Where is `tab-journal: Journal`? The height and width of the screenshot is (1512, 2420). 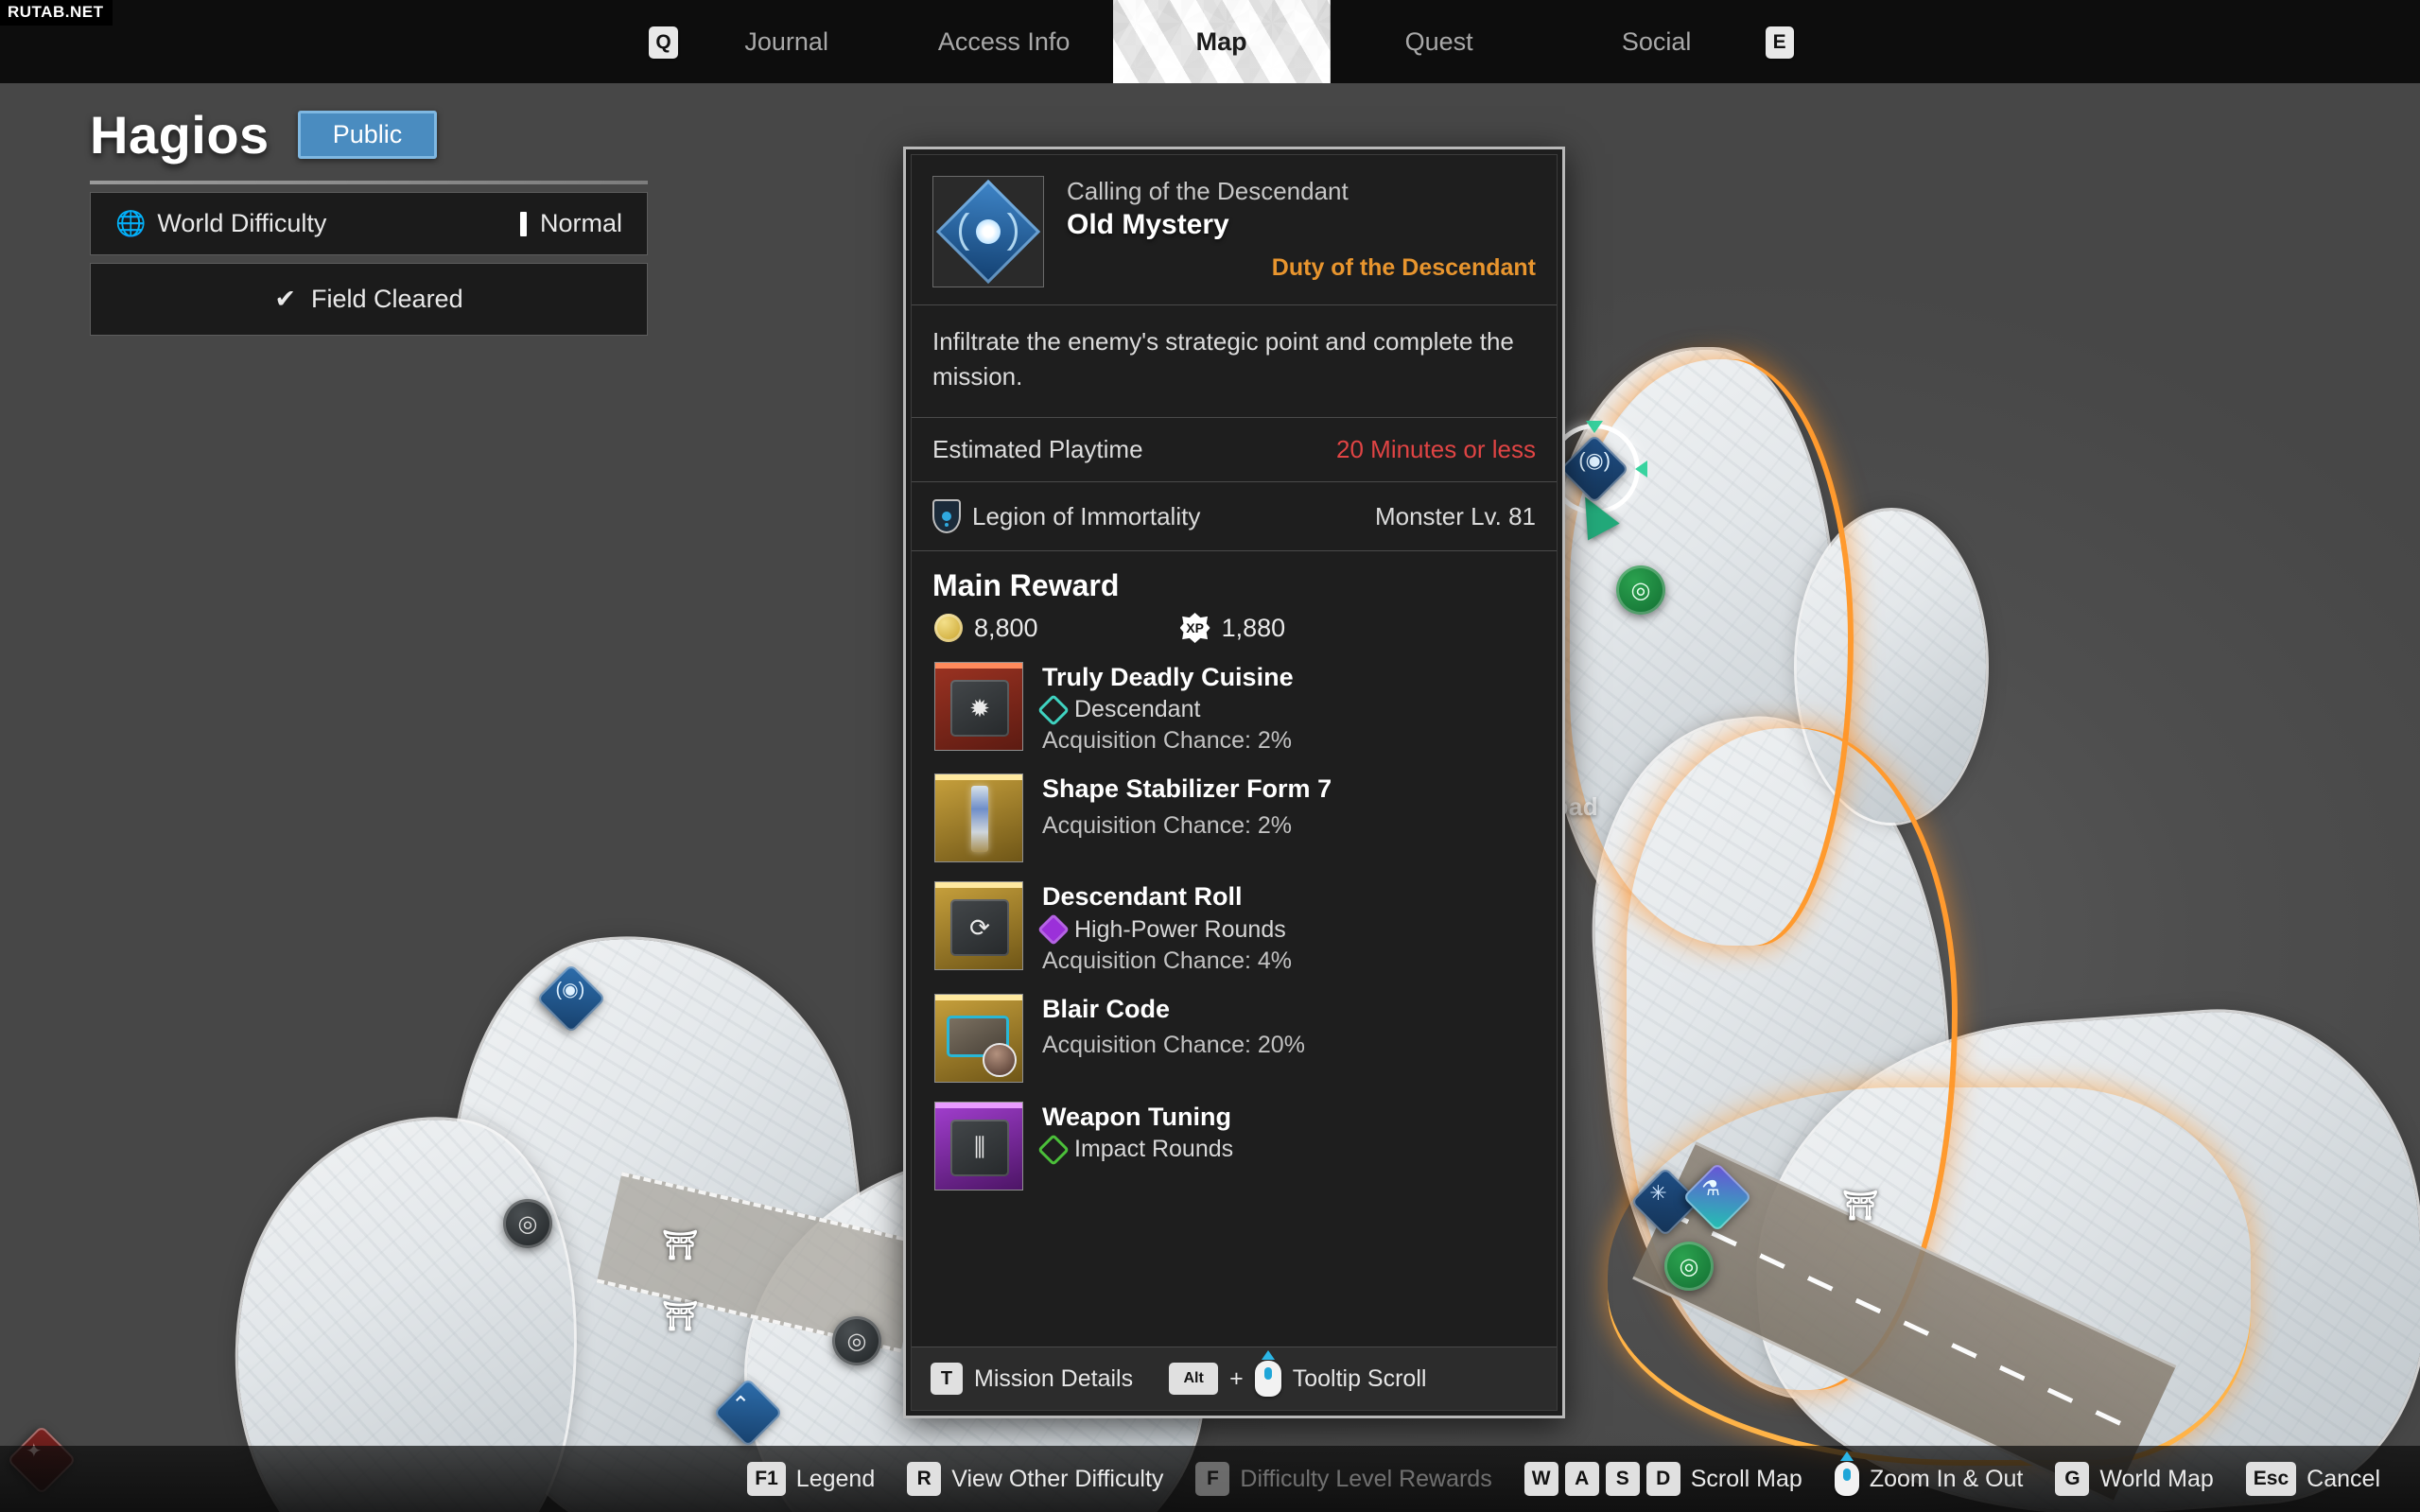
tab-journal: Journal is located at coordinates (787, 42).